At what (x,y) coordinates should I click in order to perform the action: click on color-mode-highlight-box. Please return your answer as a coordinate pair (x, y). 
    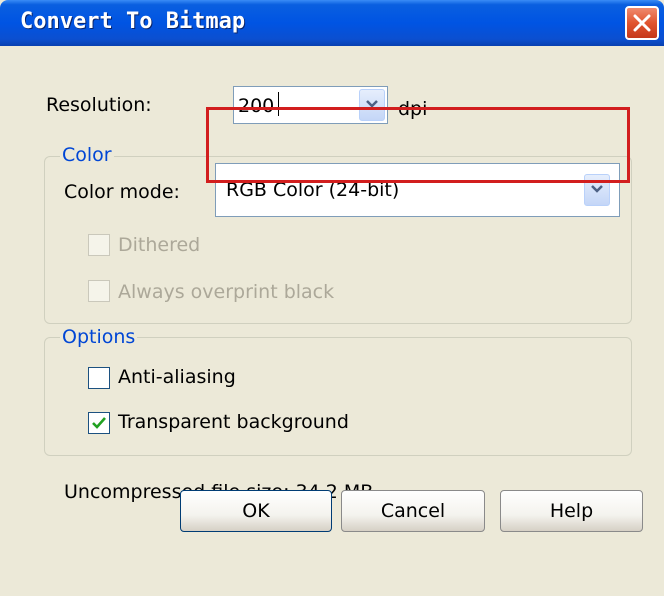
    Looking at the image, I should click on (418, 145).